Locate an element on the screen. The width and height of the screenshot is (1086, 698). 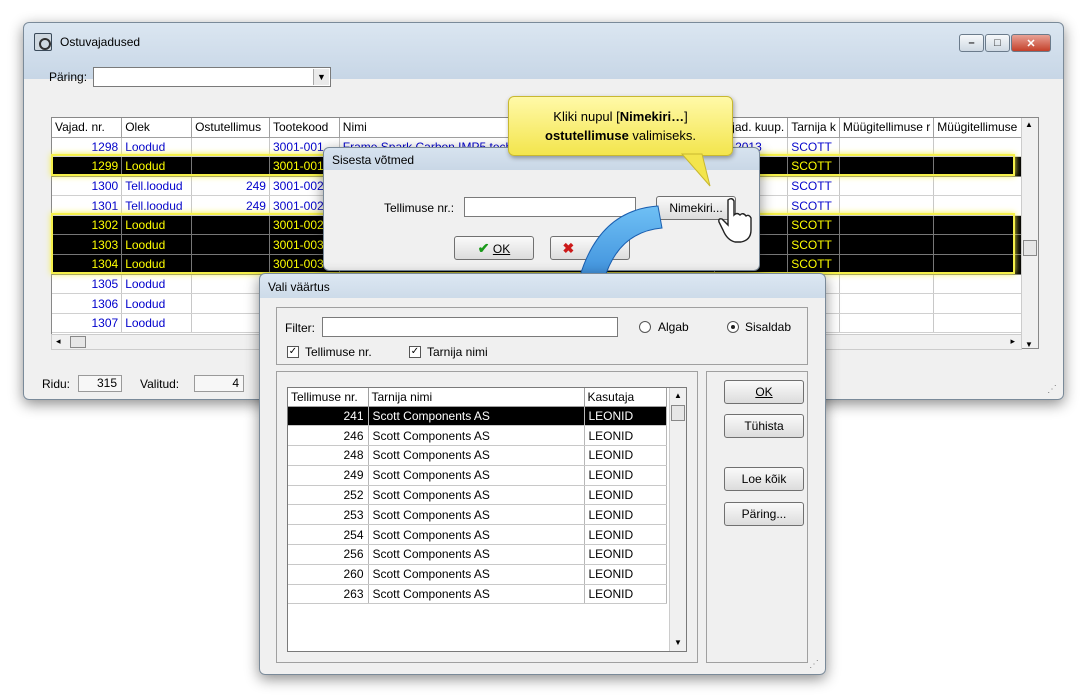
grid-cell: 1307 is located at coordinates (87, 323).